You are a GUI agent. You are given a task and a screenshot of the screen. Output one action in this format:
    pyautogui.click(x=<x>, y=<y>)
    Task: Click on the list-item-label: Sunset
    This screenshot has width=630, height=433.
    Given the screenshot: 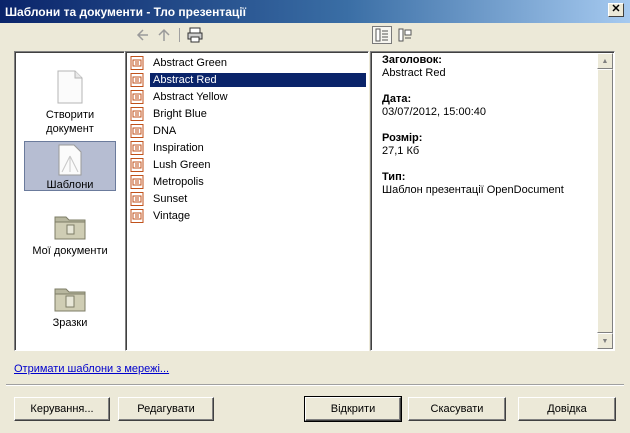 What is the action you would take?
    pyautogui.click(x=170, y=198)
    